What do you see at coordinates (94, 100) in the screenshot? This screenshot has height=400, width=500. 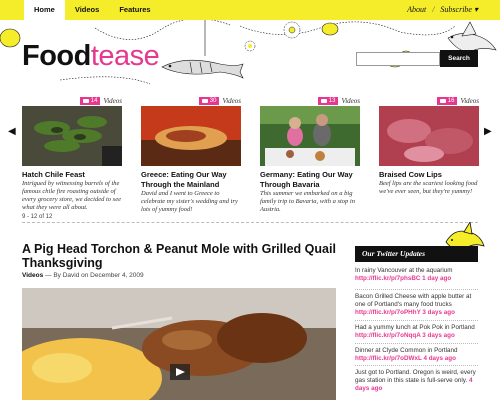 I see `comment-count: 14` at bounding box center [94, 100].